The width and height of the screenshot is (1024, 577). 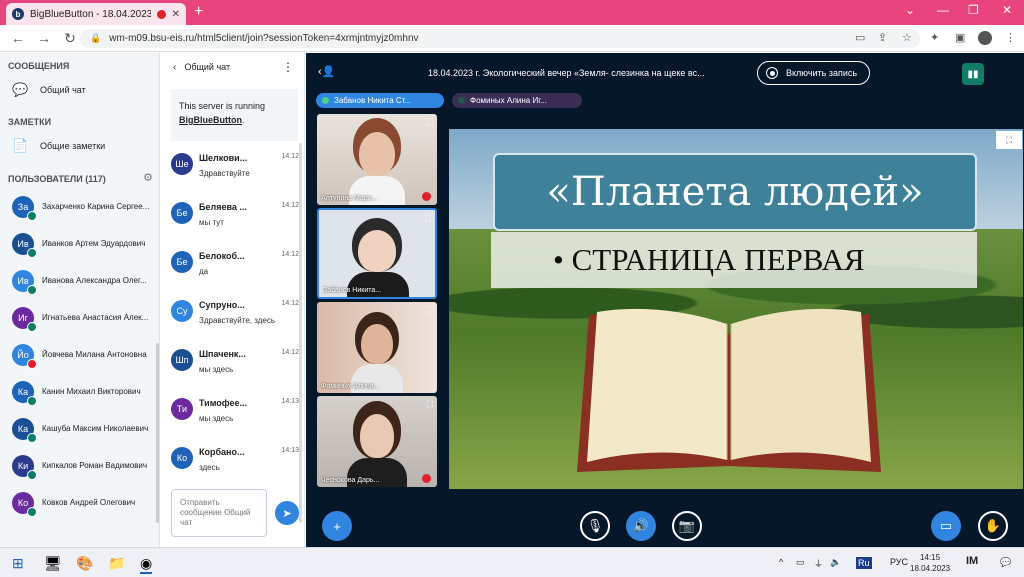 What do you see at coordinates (860, 37) in the screenshot?
I see `camera-icon: ▭` at bounding box center [860, 37].